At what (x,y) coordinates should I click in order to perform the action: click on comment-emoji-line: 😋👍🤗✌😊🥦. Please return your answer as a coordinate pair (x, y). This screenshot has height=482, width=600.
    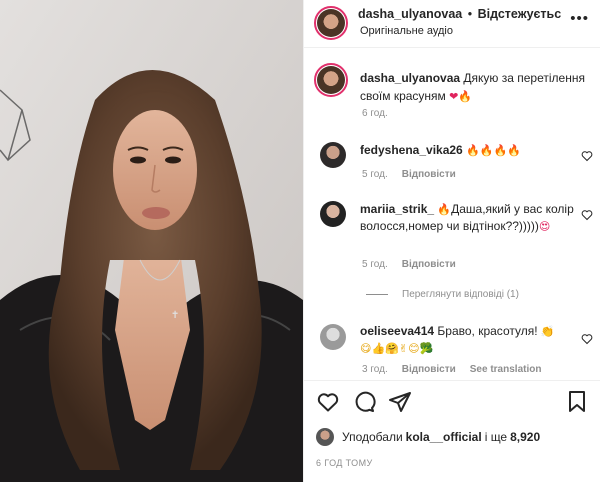
    Looking at the image, I should click on (397, 348).